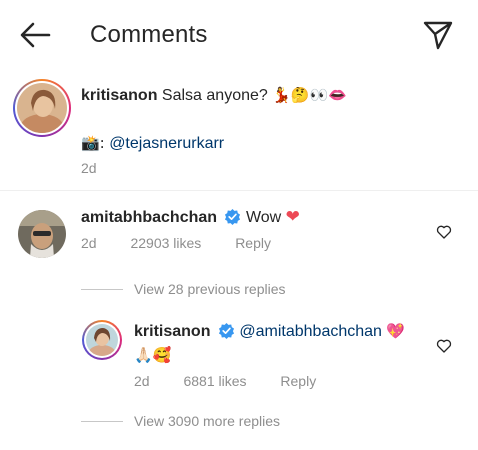  I want to click on photo-credit: 📸: @tejasnerurkarr, so click(152, 143).